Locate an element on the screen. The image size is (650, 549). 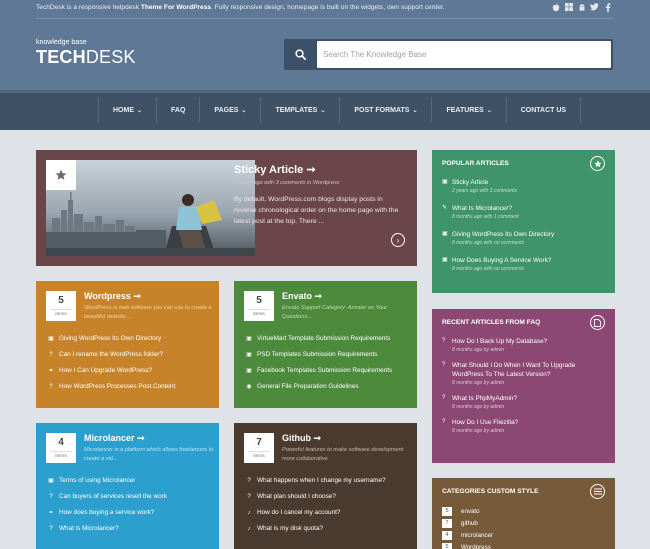
nav-item-post-formats: POST FORMATS ⌄ is located at coordinates (385, 110).